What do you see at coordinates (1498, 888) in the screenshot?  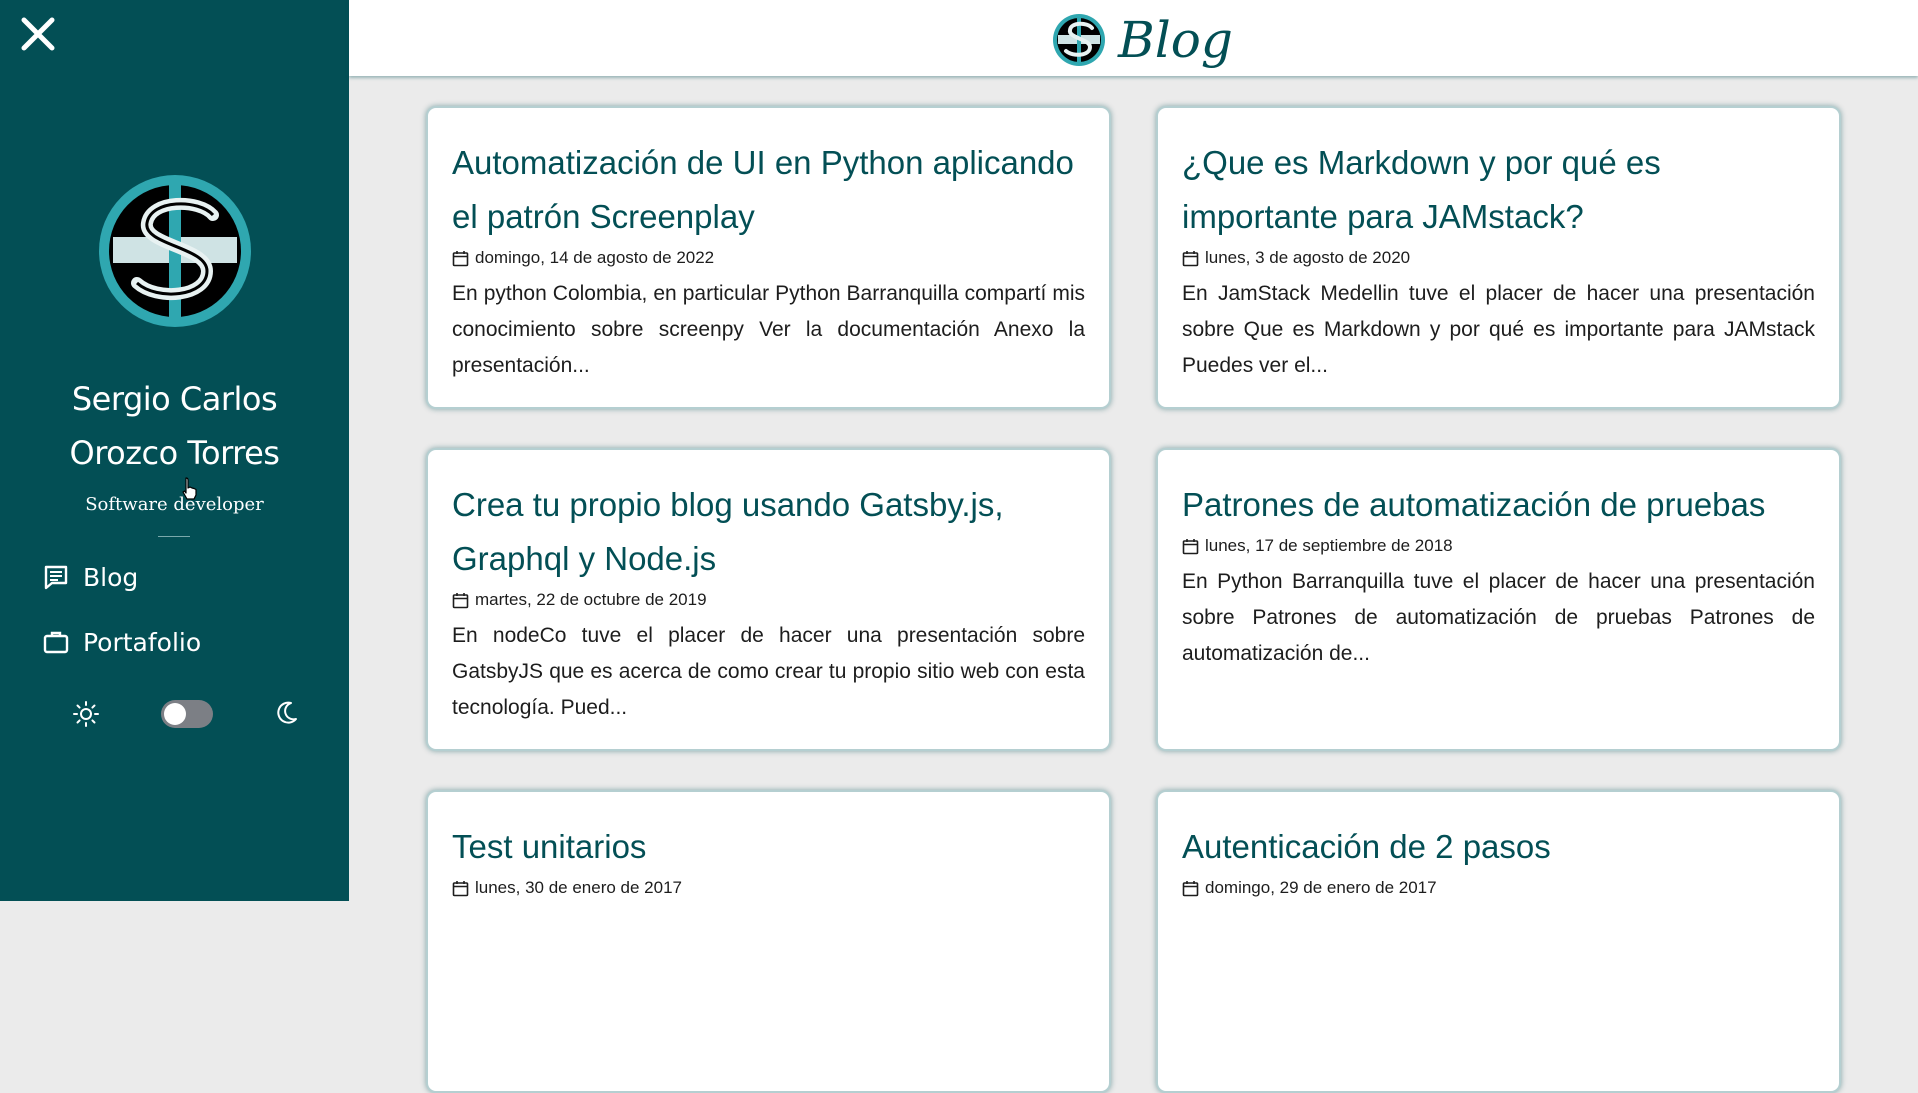 I see `post-date: domingo, 29 de enero de 2017` at bounding box center [1498, 888].